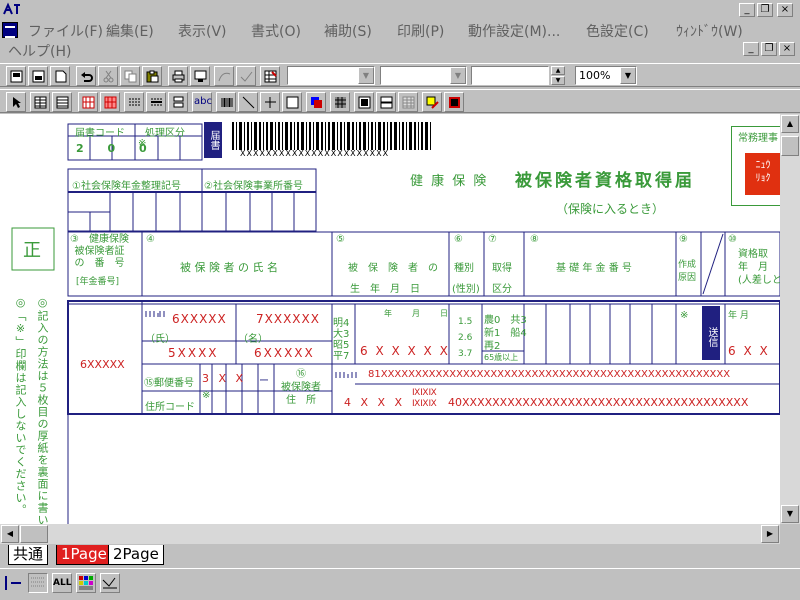 This screenshot has width=800, height=600. Describe the element at coordinates (10, 30) in the screenshot. I see `document-icon` at that location.